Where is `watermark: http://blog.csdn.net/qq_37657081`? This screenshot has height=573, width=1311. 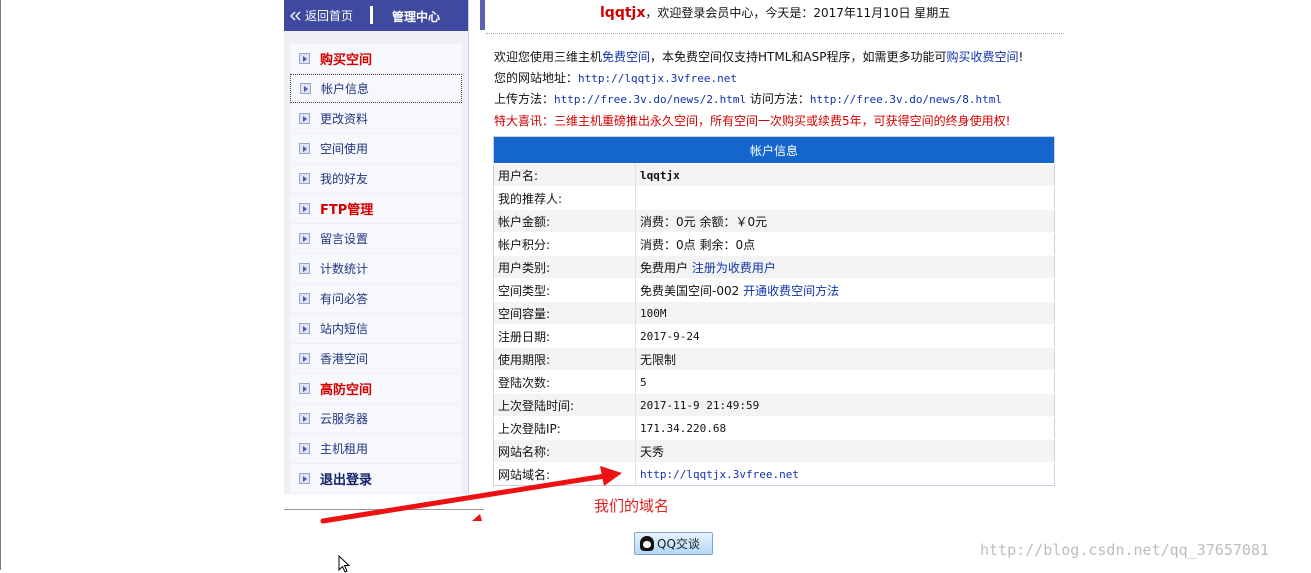 watermark: http://blog.csdn.net/qq_37657081 is located at coordinates (1124, 550).